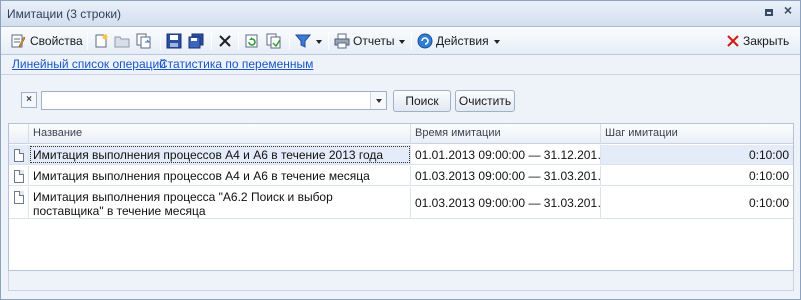  I want to click on filter-button, so click(308, 41).